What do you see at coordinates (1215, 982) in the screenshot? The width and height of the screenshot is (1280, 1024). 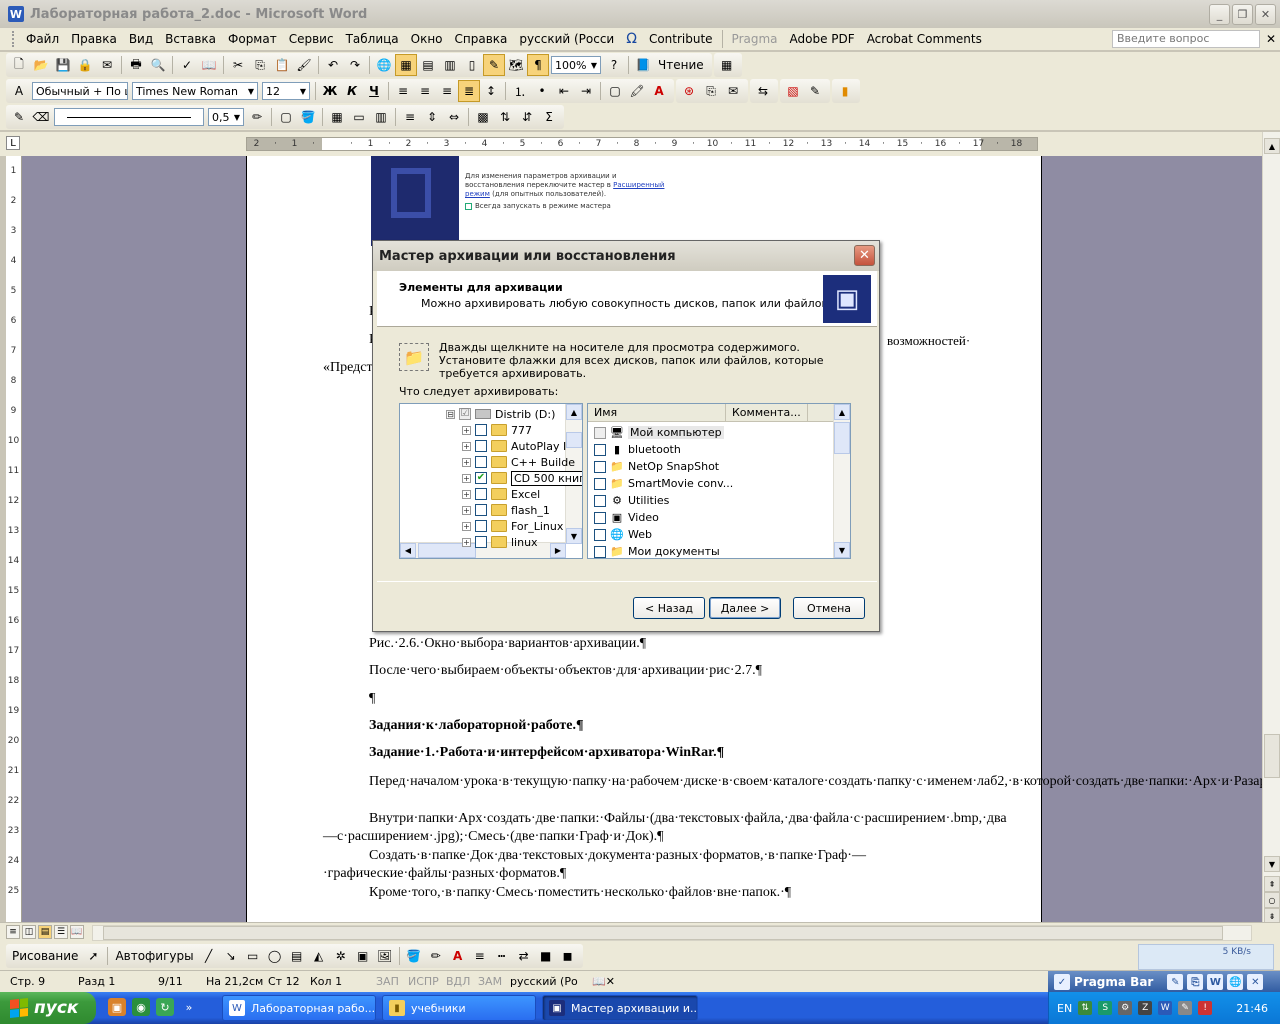 I see `pragma-word-icon: W` at bounding box center [1215, 982].